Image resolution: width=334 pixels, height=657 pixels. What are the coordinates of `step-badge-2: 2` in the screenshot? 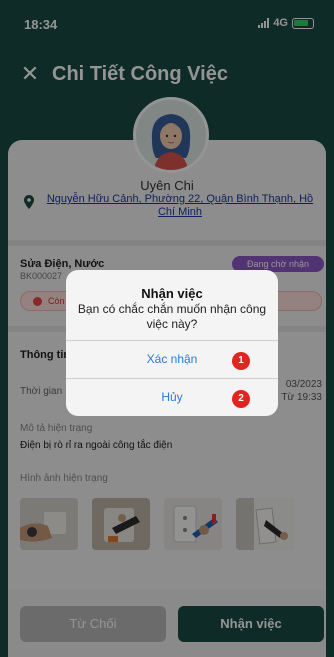 It's located at (241, 399).